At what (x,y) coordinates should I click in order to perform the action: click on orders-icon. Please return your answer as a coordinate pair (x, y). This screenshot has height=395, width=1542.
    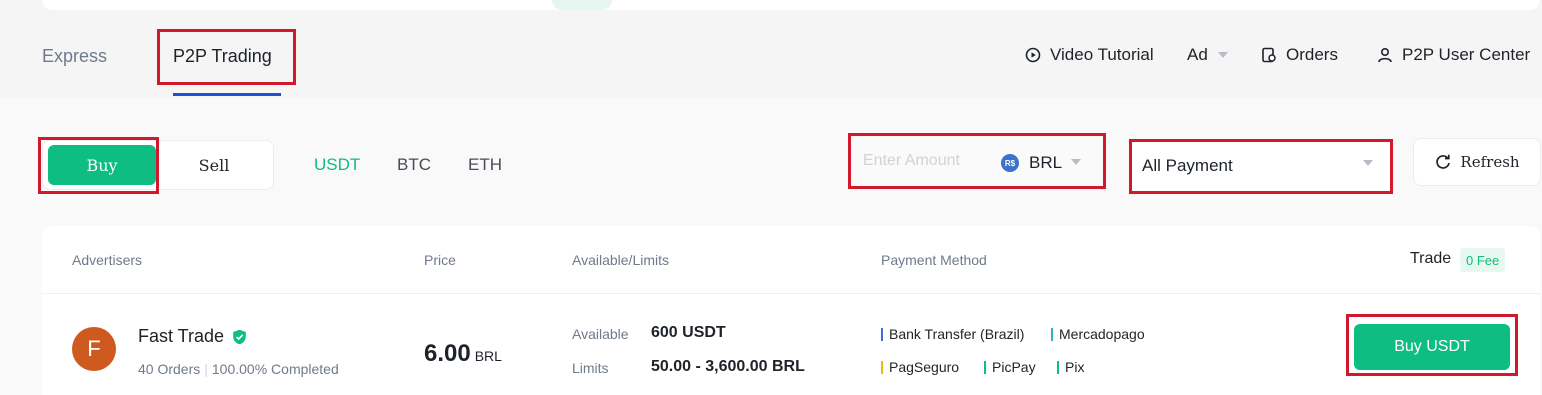
    Looking at the image, I should click on (1269, 55).